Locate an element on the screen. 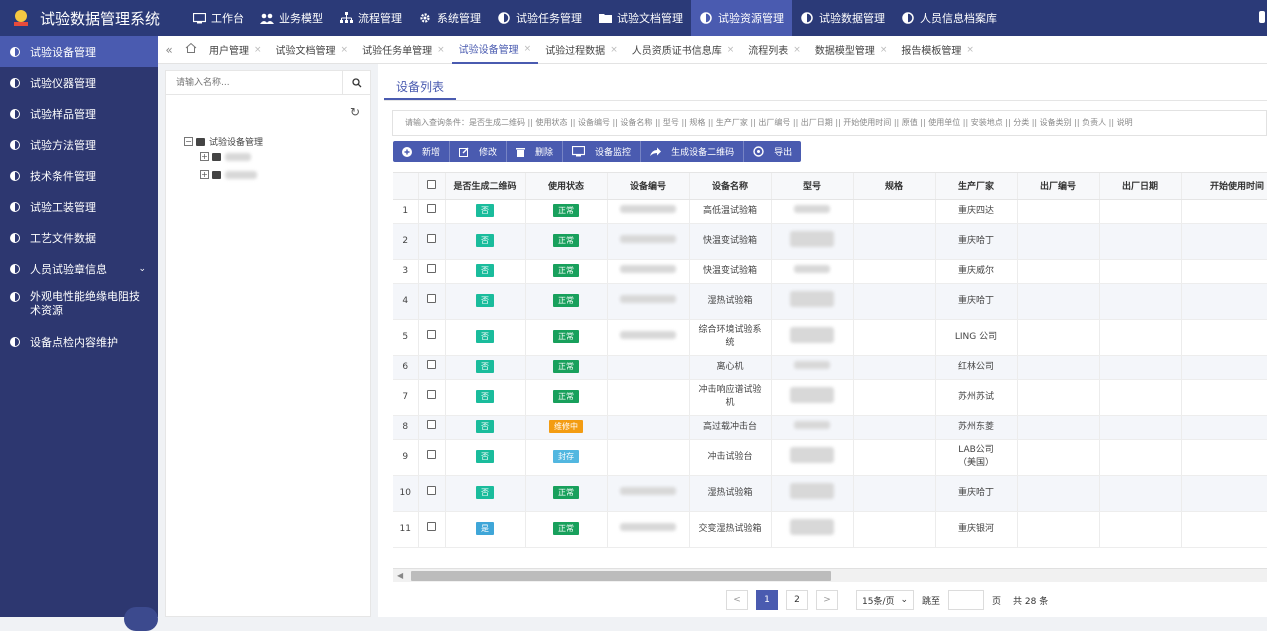  table-row: 10 否 正常 湿热试验箱 重庆哈丁 is located at coordinates (830, 493).